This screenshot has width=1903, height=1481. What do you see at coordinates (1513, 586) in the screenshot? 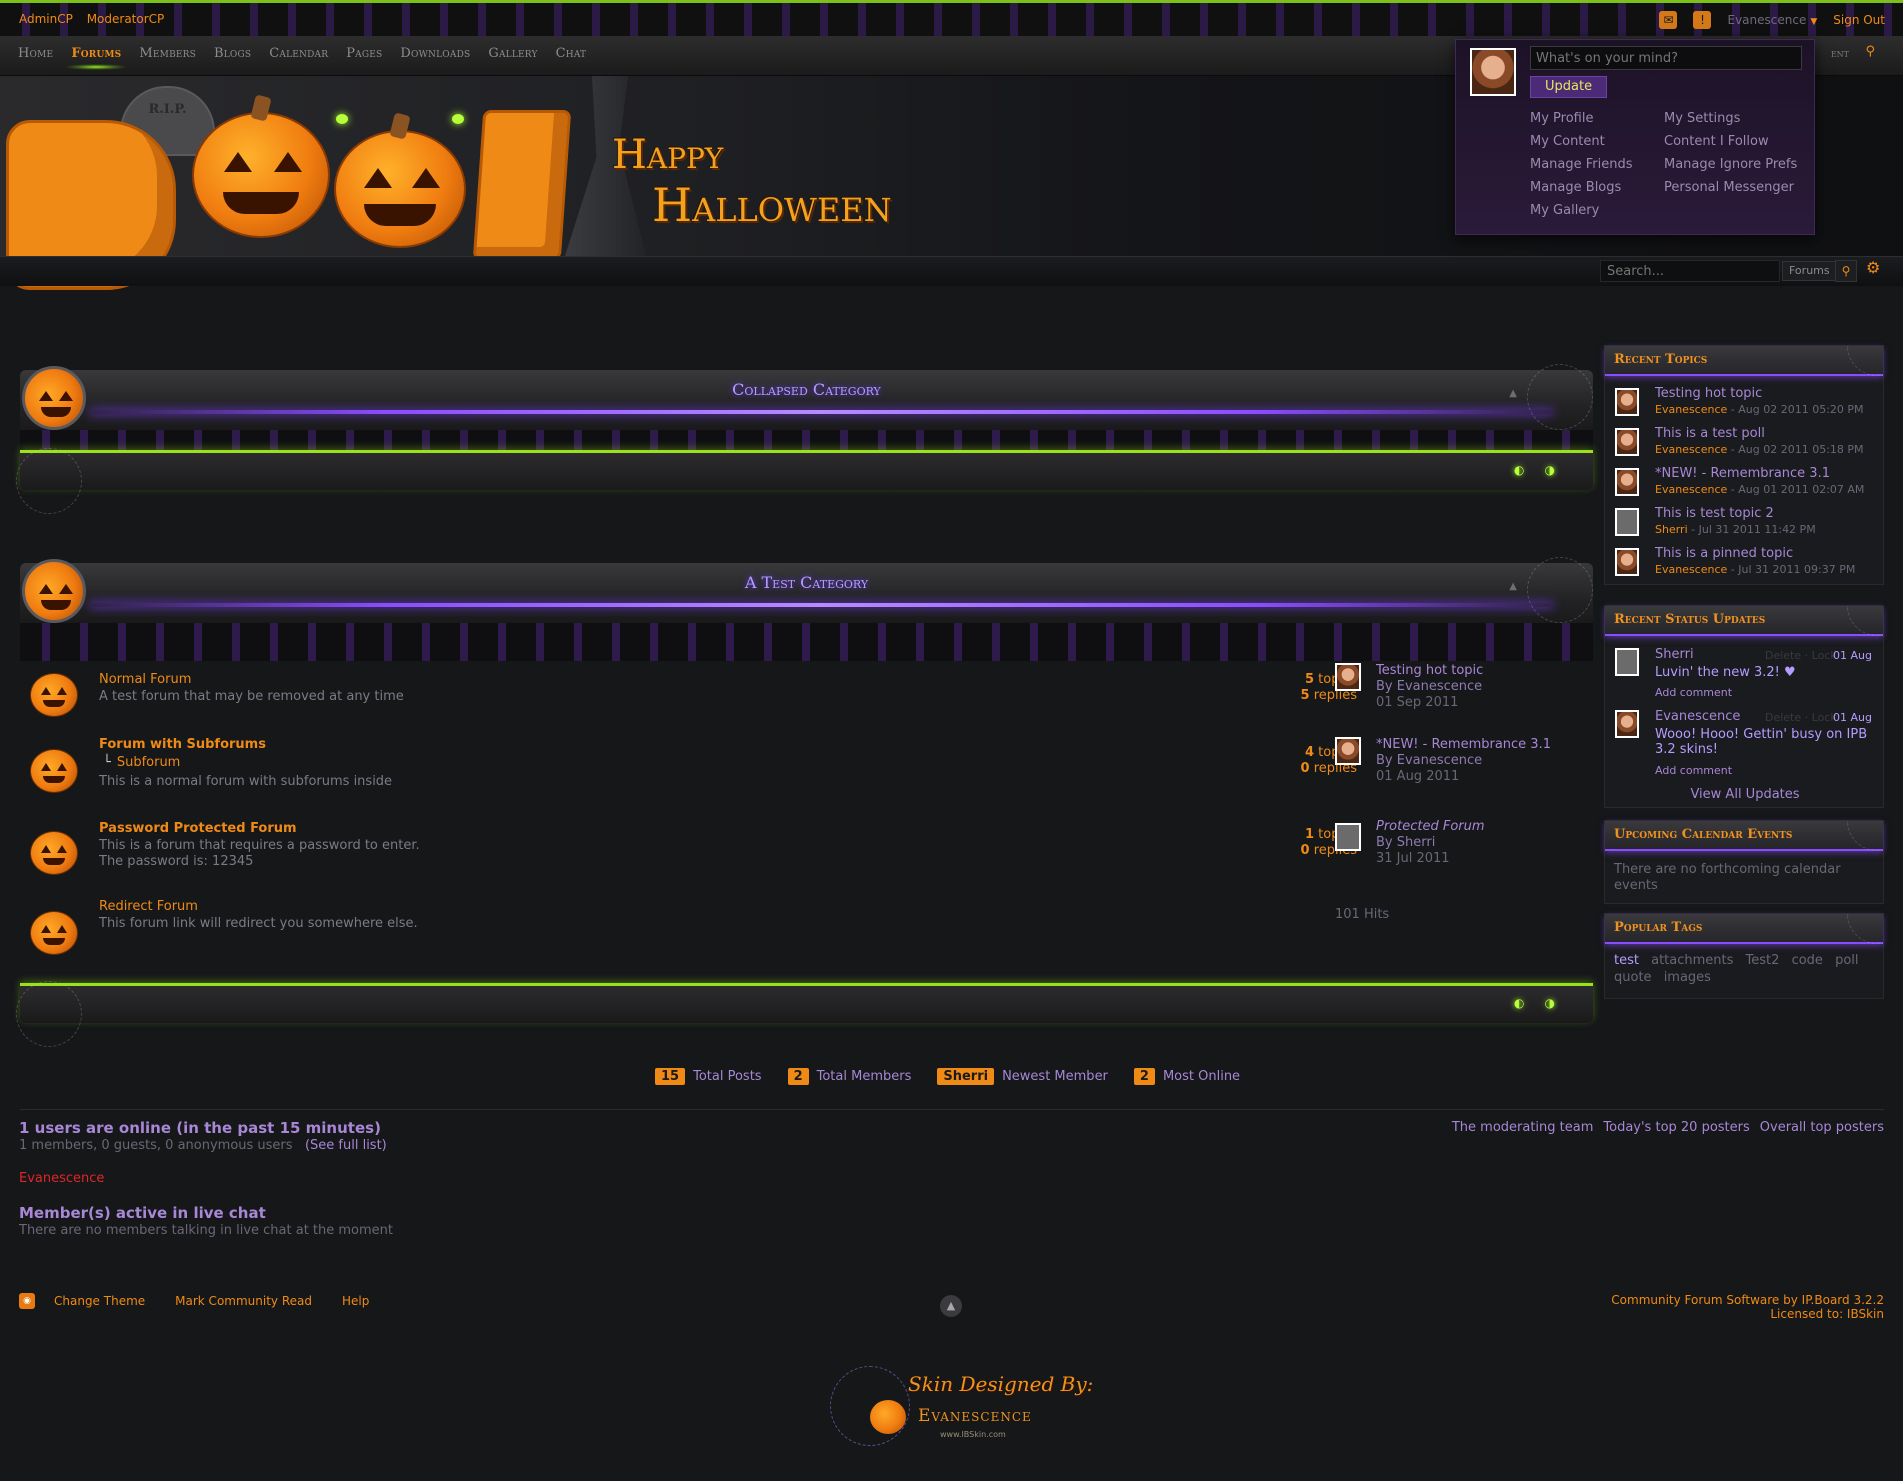
I see `collapse-toggle-icon: ▲` at bounding box center [1513, 586].